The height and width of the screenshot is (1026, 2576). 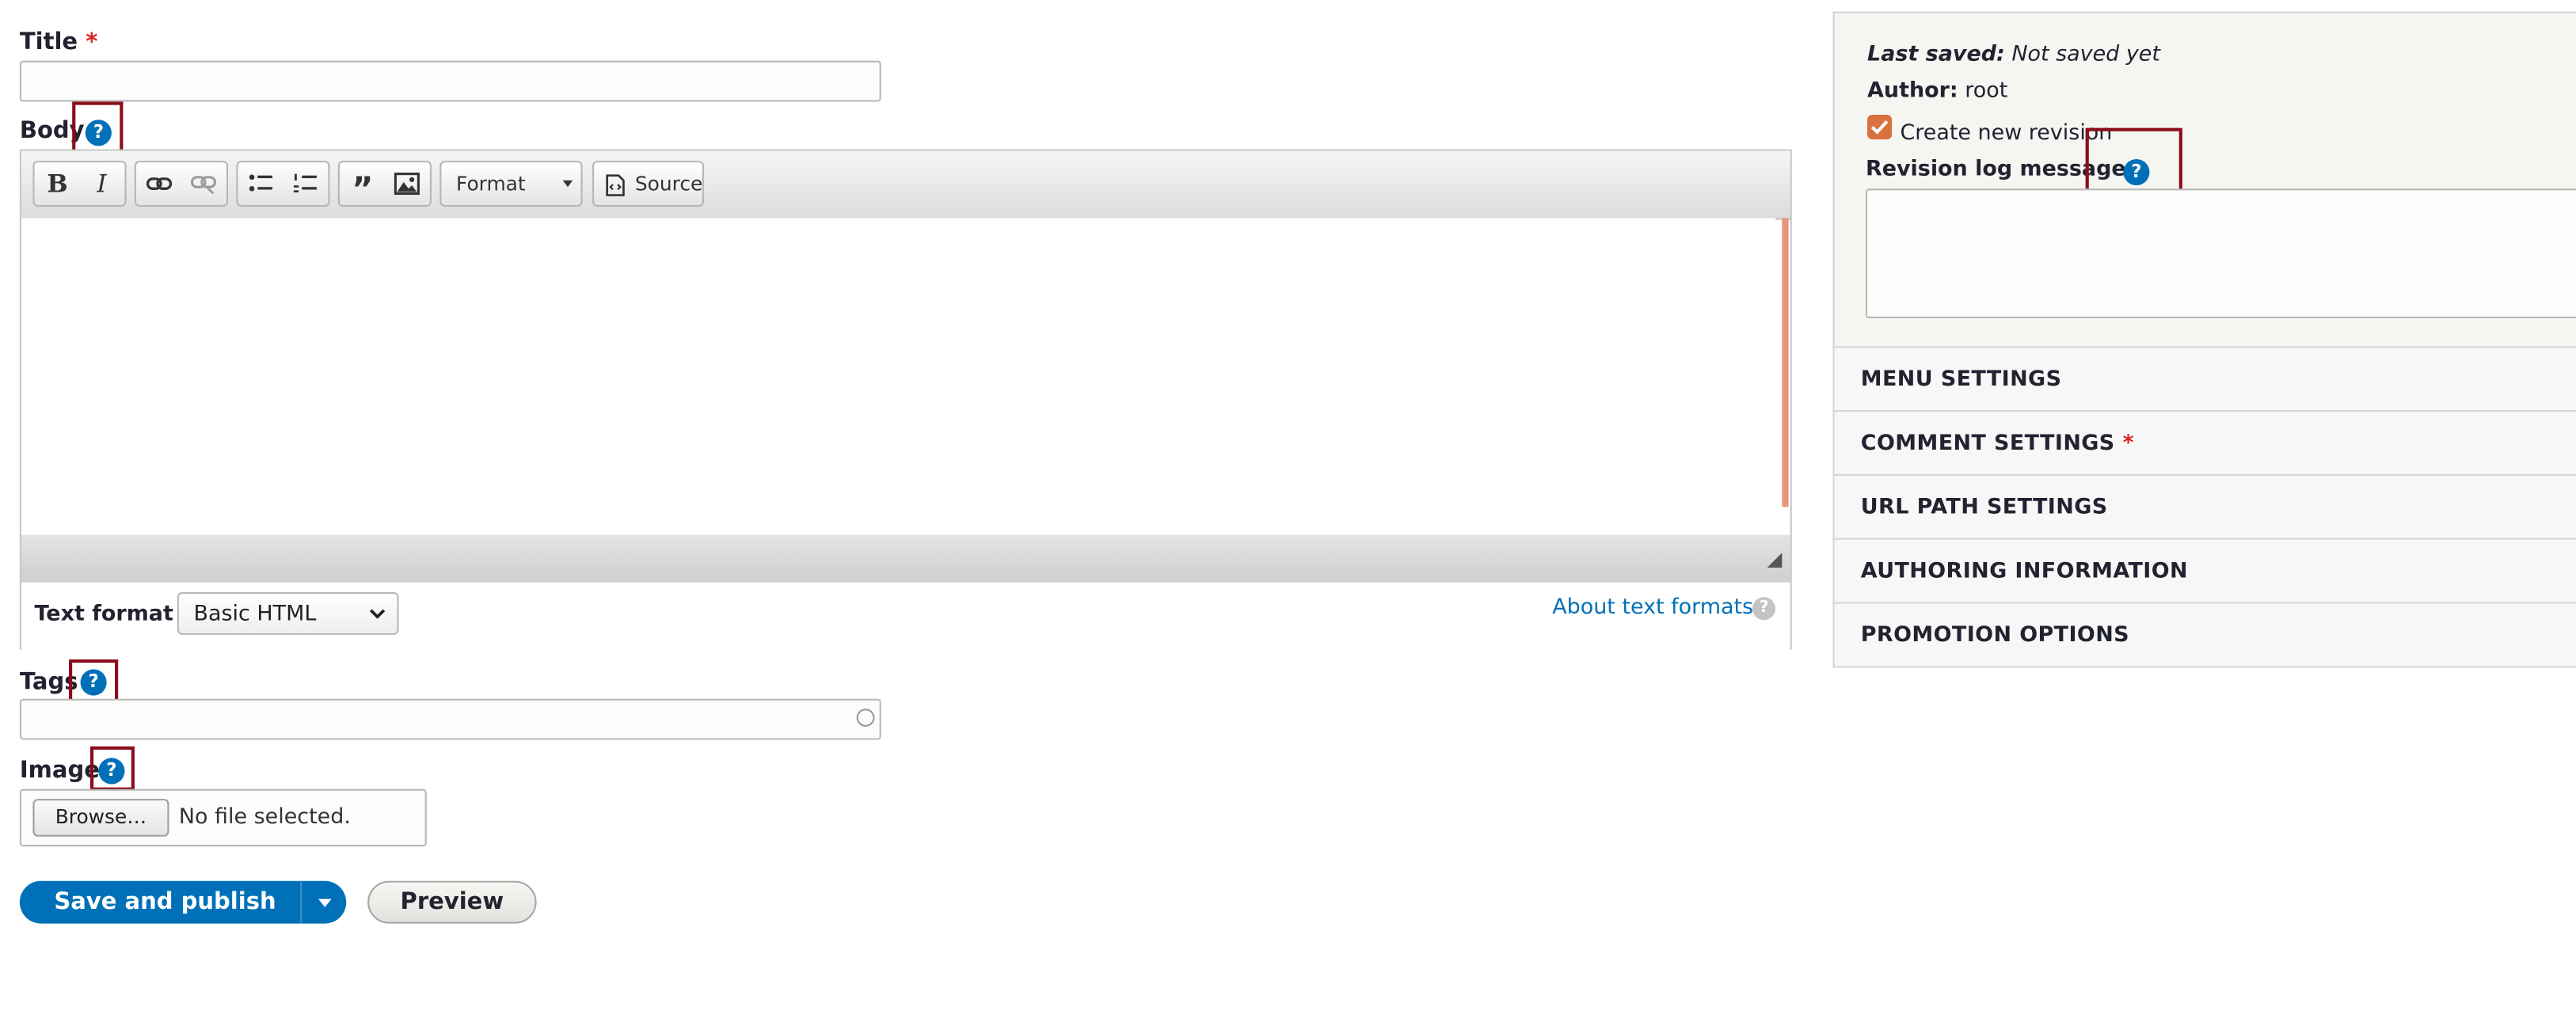 I want to click on resize-handle-icon, so click(x=1775, y=560).